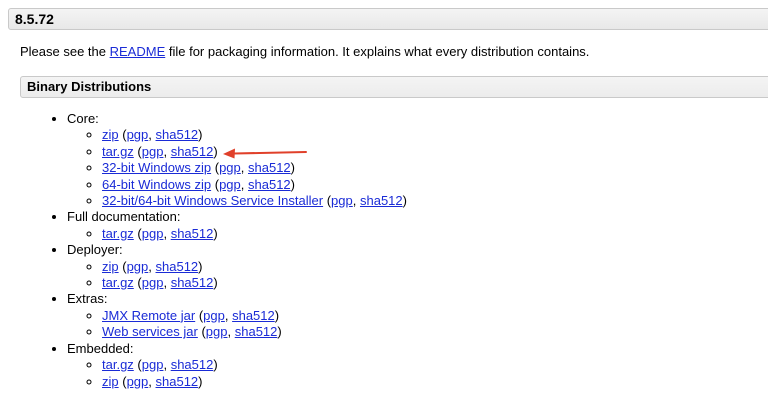  I want to click on binary-distributions-header: Binary Distributions, so click(394, 87).